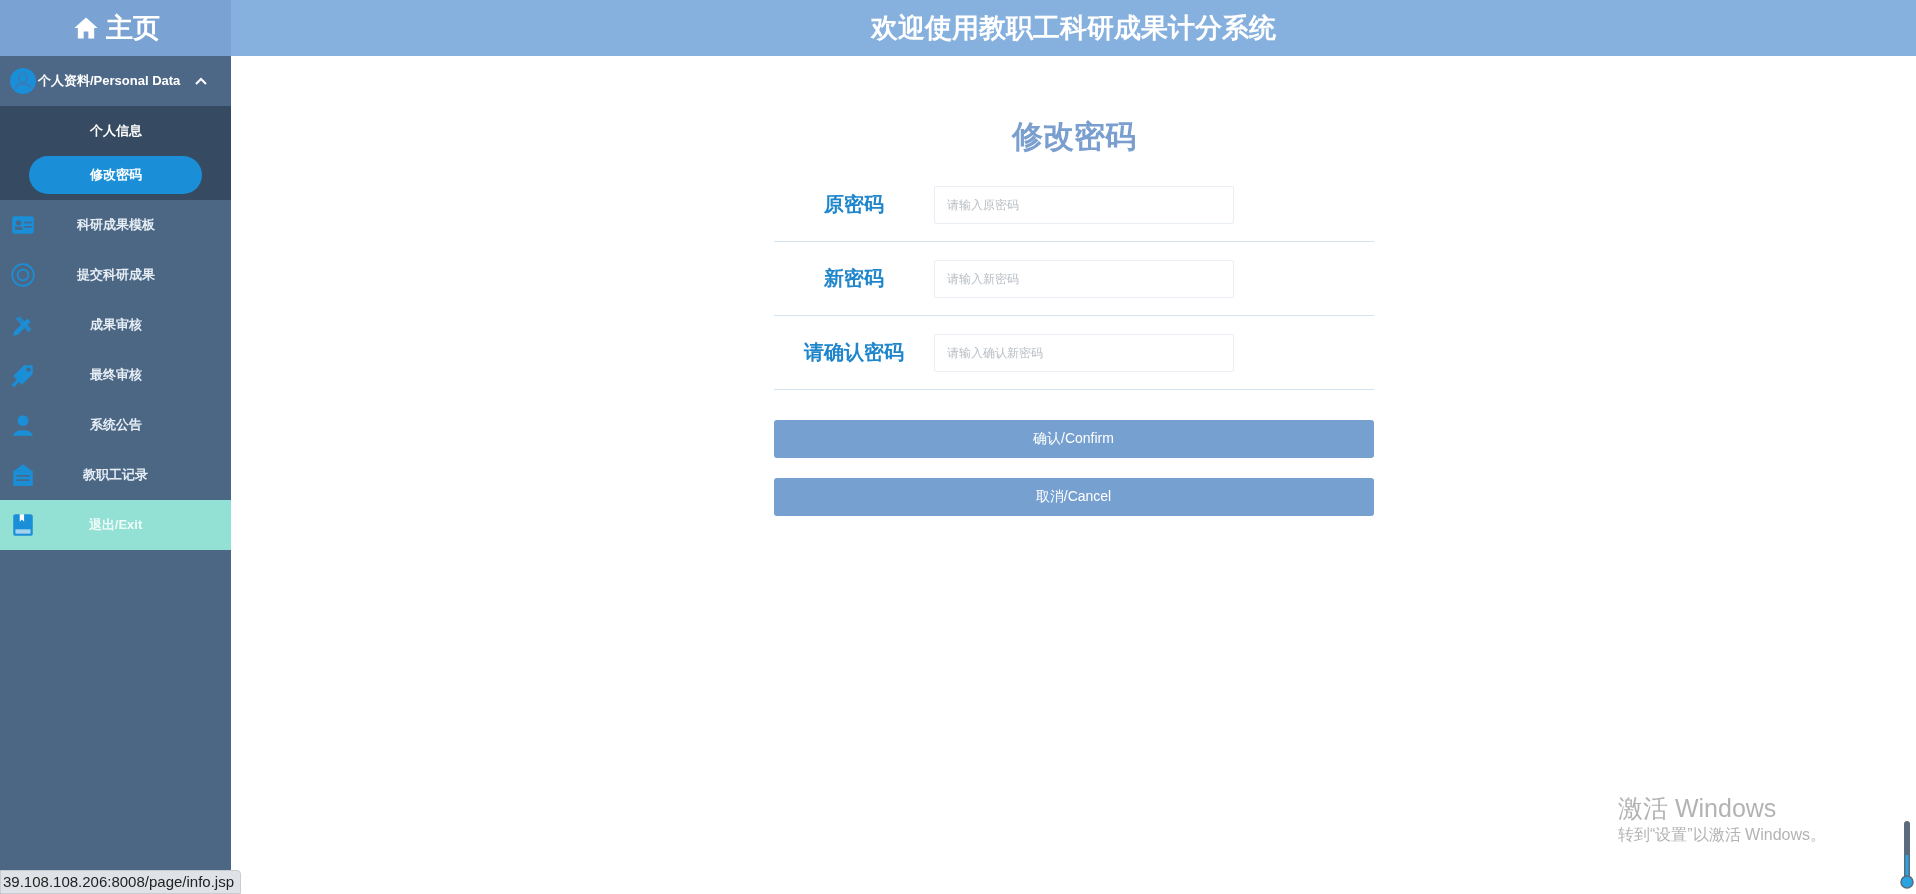 This screenshot has width=1916, height=894. Describe the element at coordinates (1083, 204) in the screenshot. I see `password-field: 请输入原密码` at that location.